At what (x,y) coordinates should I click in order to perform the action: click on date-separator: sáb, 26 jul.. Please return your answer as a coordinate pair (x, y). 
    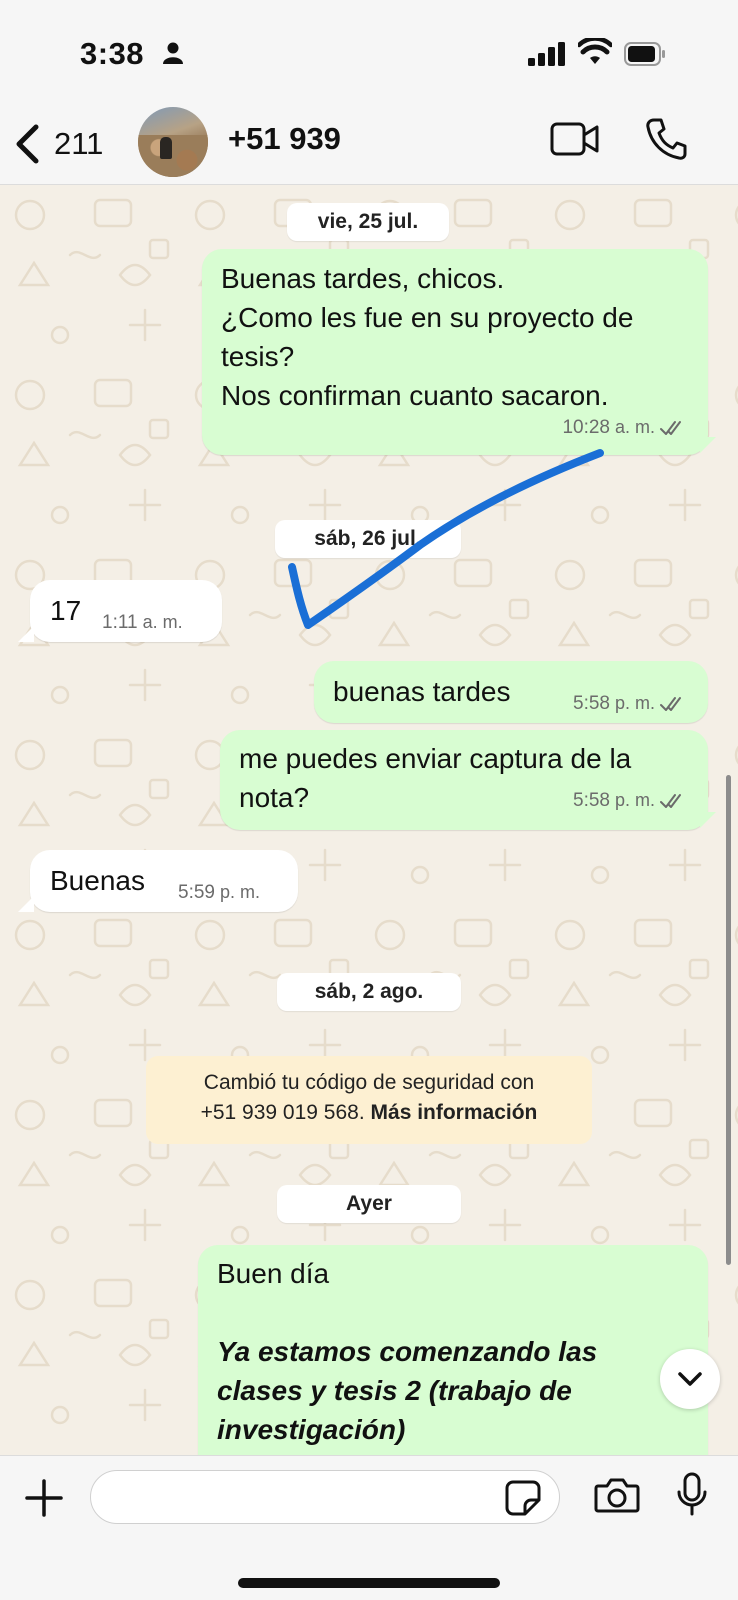
    Looking at the image, I should click on (368, 539).